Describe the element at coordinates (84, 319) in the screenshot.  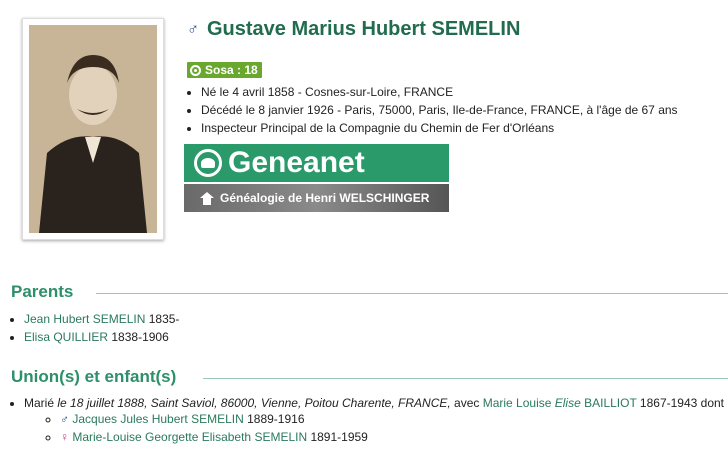
I see `parent-link-father: Jean Hubert SEMELIN` at that location.